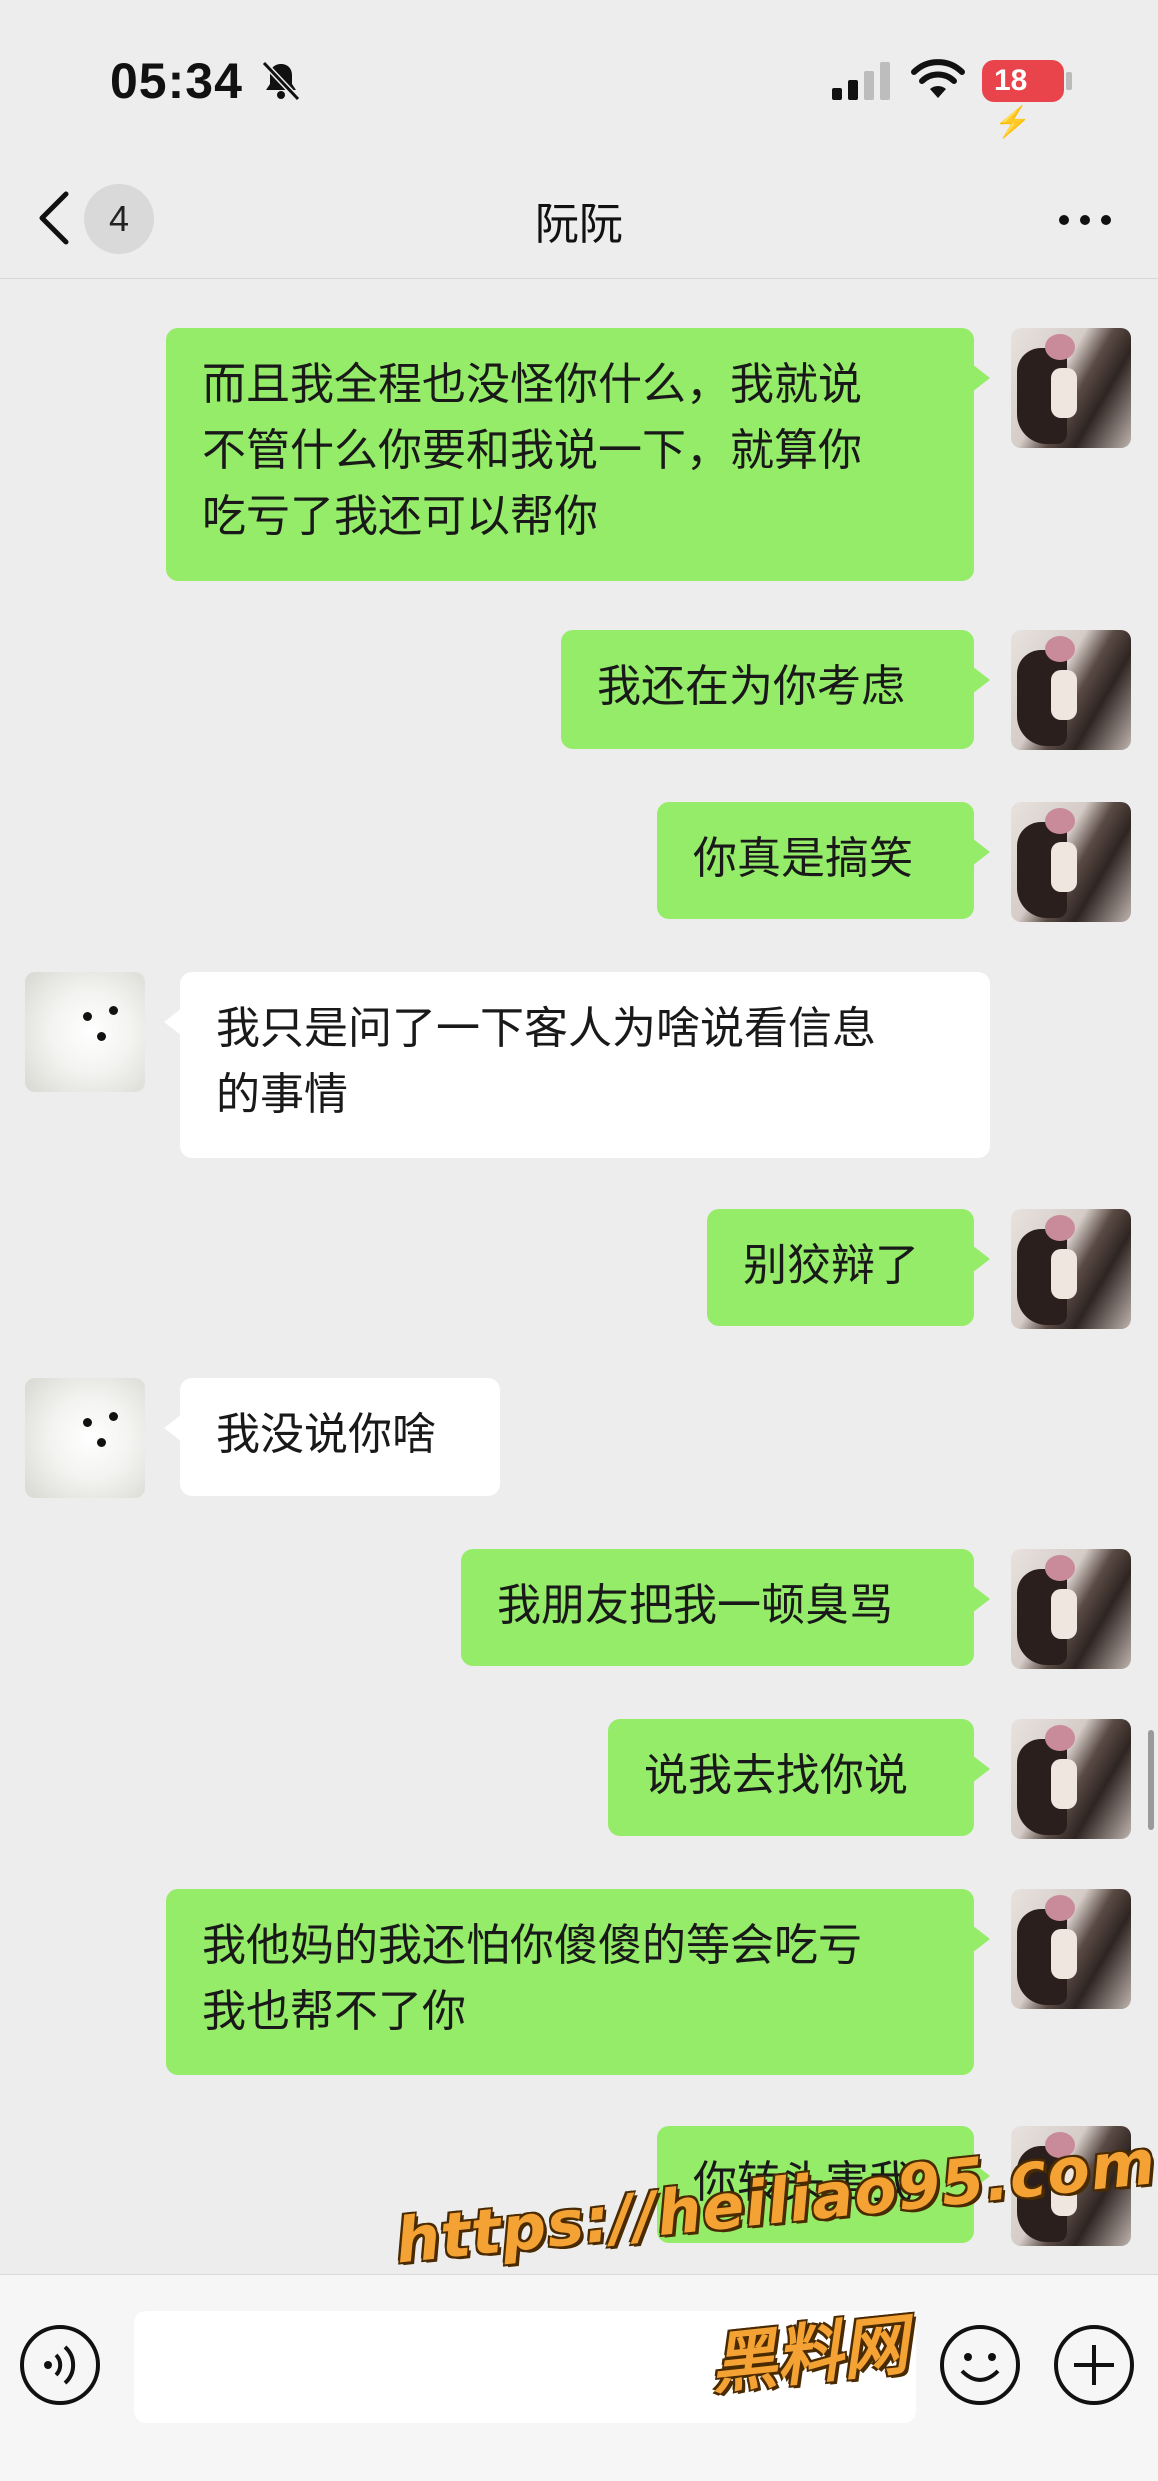  What do you see at coordinates (861, 81) in the screenshot?
I see `signal-icon` at bounding box center [861, 81].